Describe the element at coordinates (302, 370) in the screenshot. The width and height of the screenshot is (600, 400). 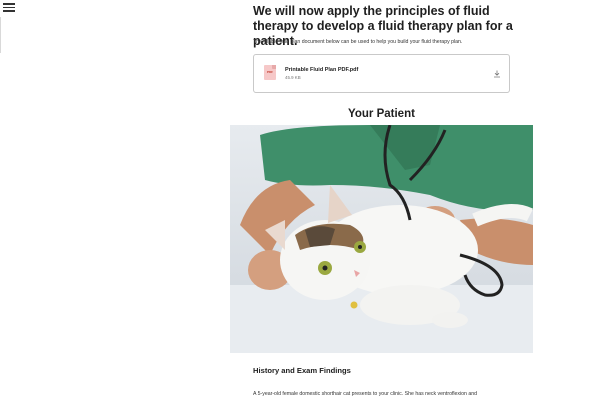
I see `subheading-history-exam: History and Exam Findings` at that location.